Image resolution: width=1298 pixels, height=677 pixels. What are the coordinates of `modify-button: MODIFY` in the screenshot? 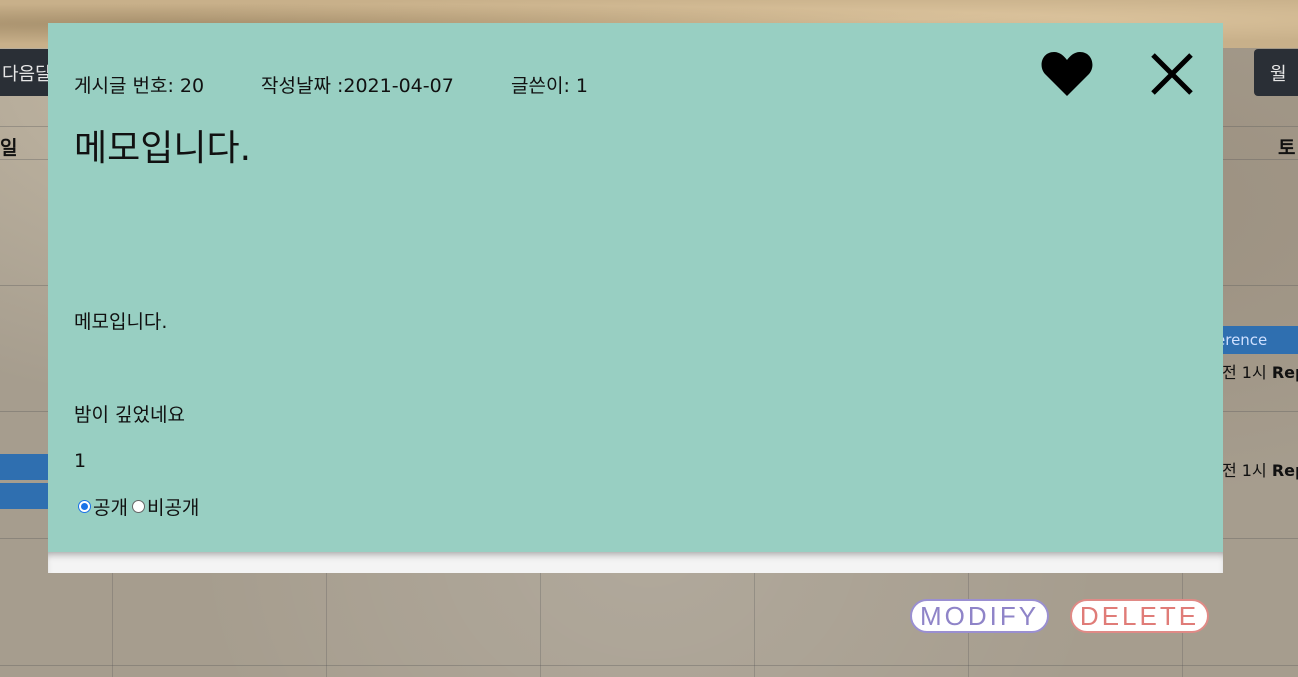 It's located at (979, 616).